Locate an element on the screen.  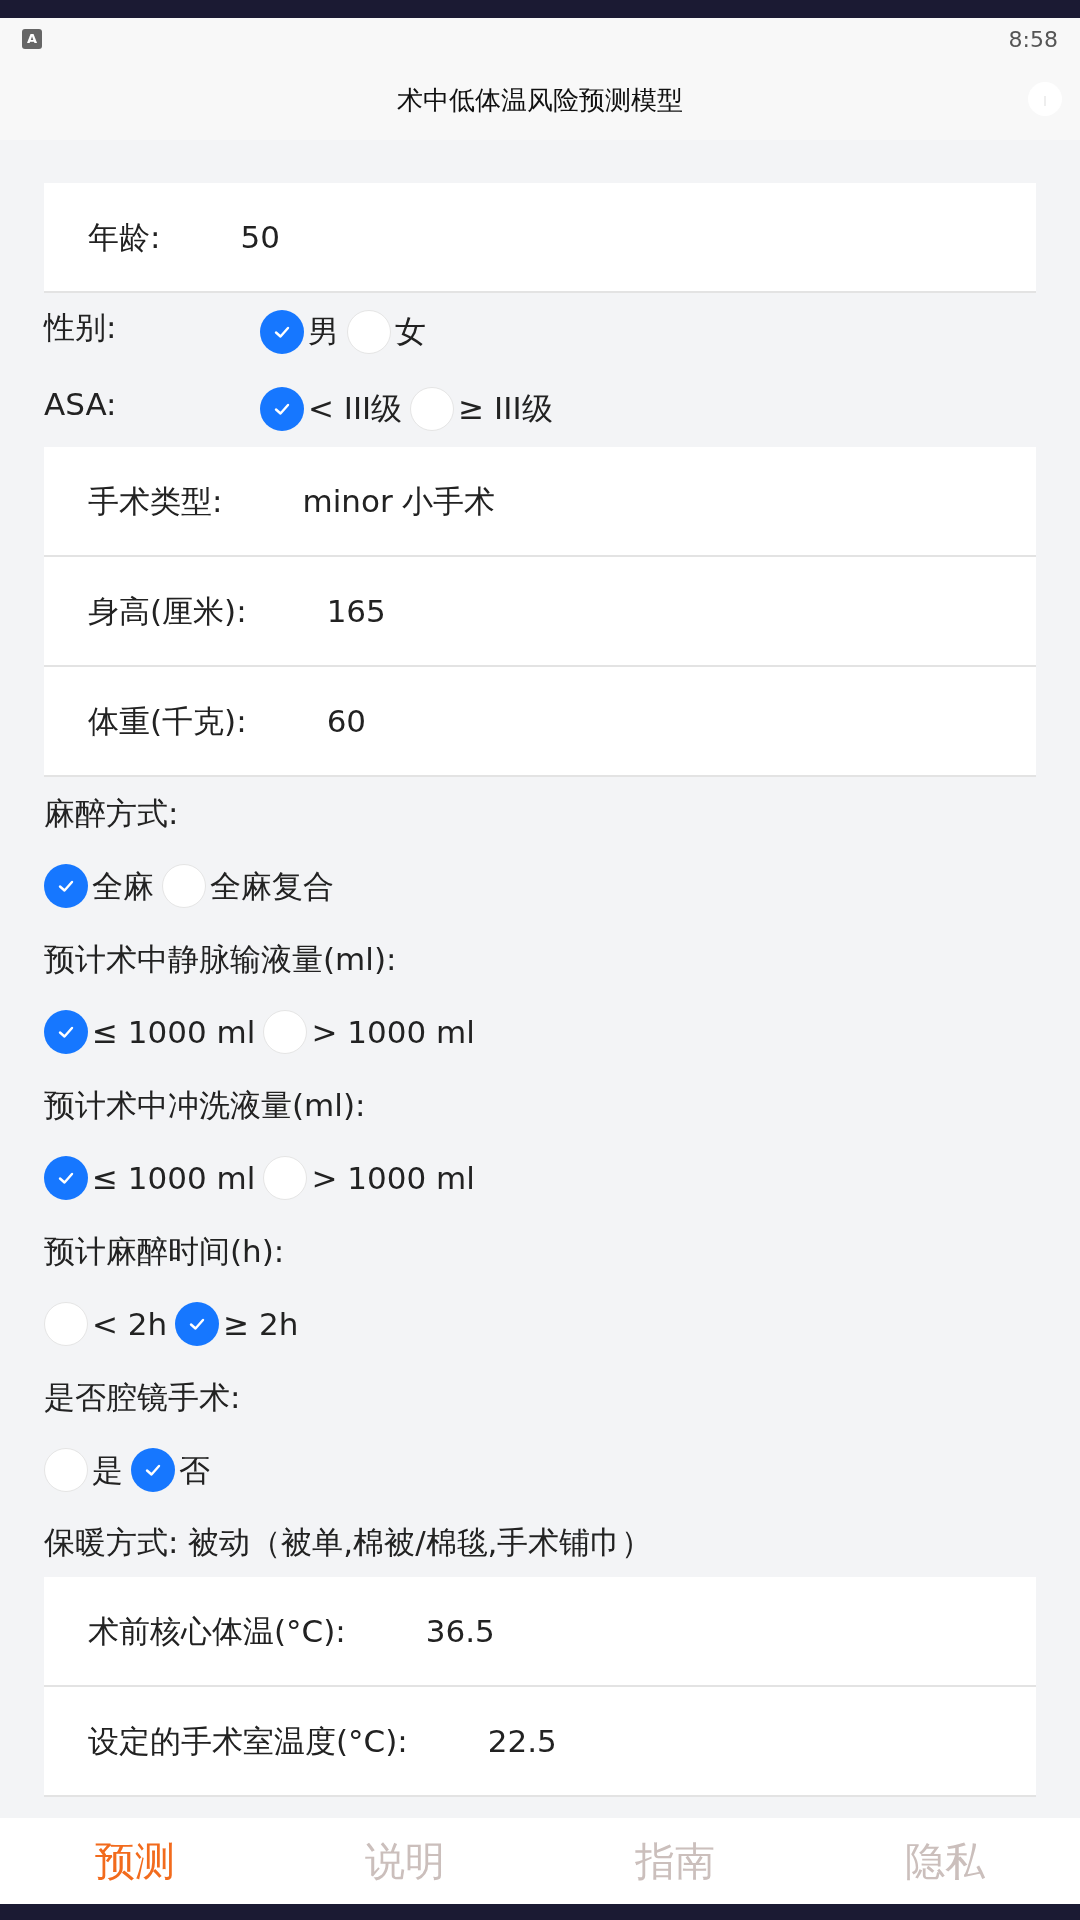
field-value: 50 is located at coordinates (260, 237).